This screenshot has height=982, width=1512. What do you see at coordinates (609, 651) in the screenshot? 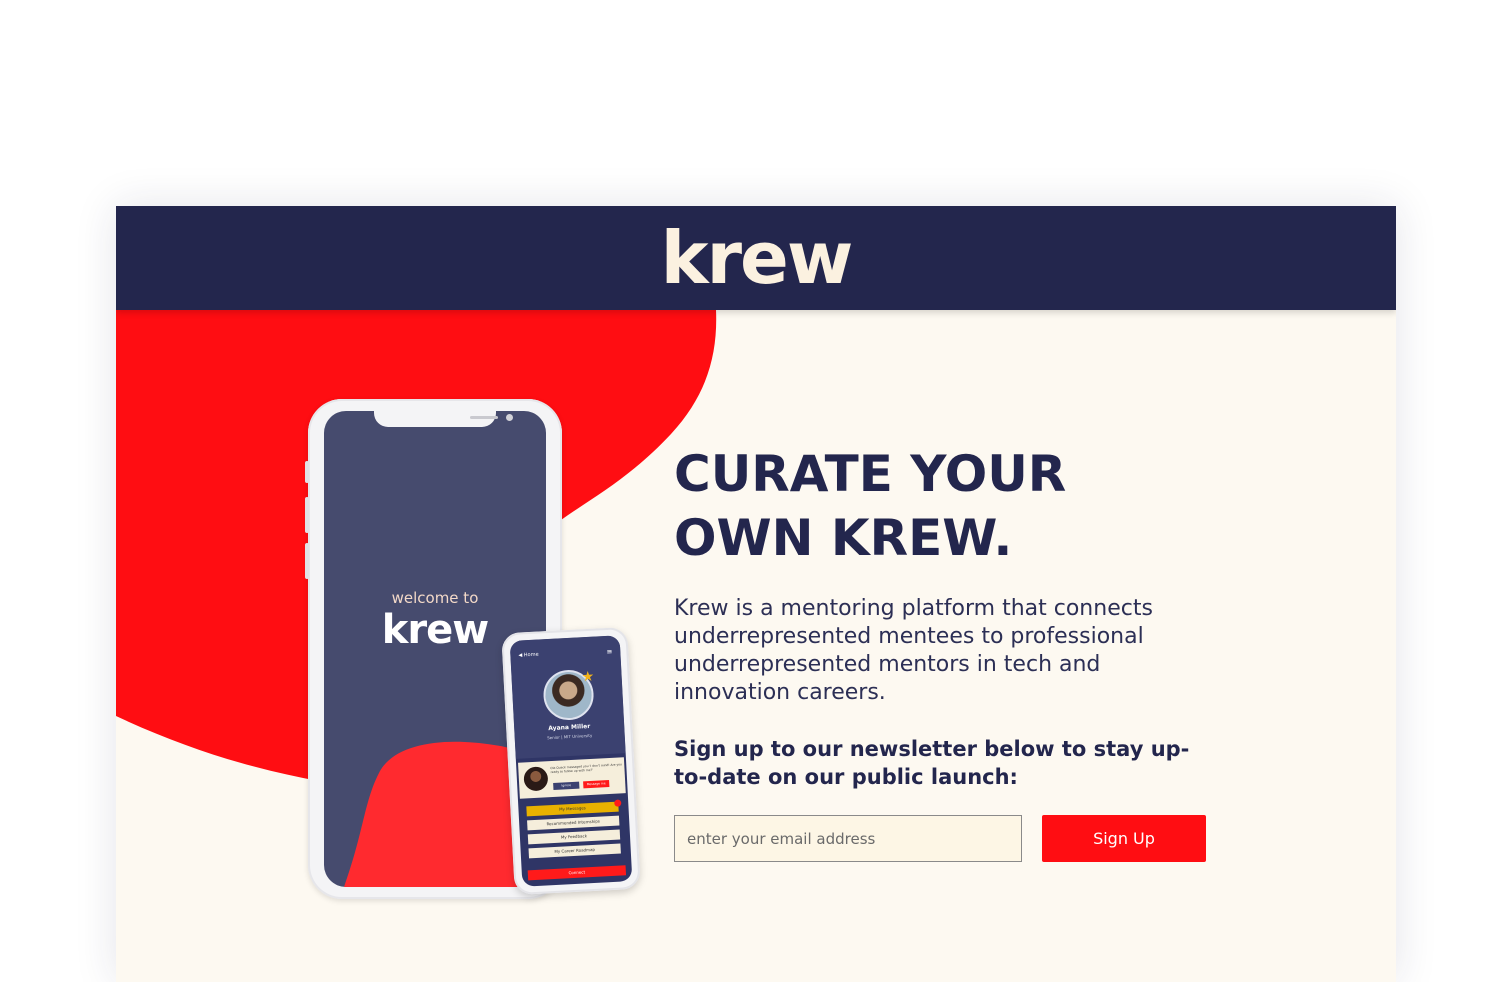
I see `hamburger-menu-icon: ≡` at bounding box center [609, 651].